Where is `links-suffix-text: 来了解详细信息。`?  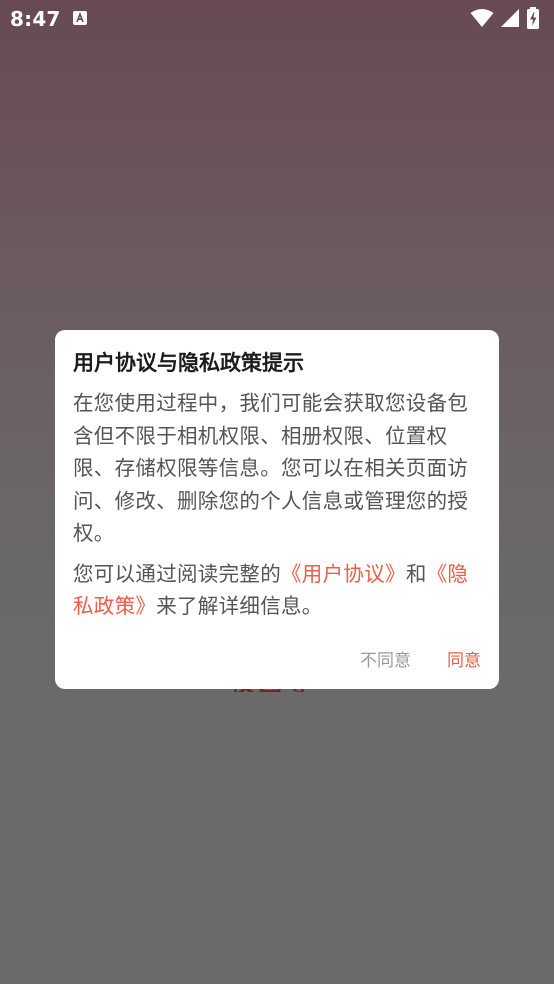
links-suffix-text: 来了解详细信息。 is located at coordinates (239, 606).